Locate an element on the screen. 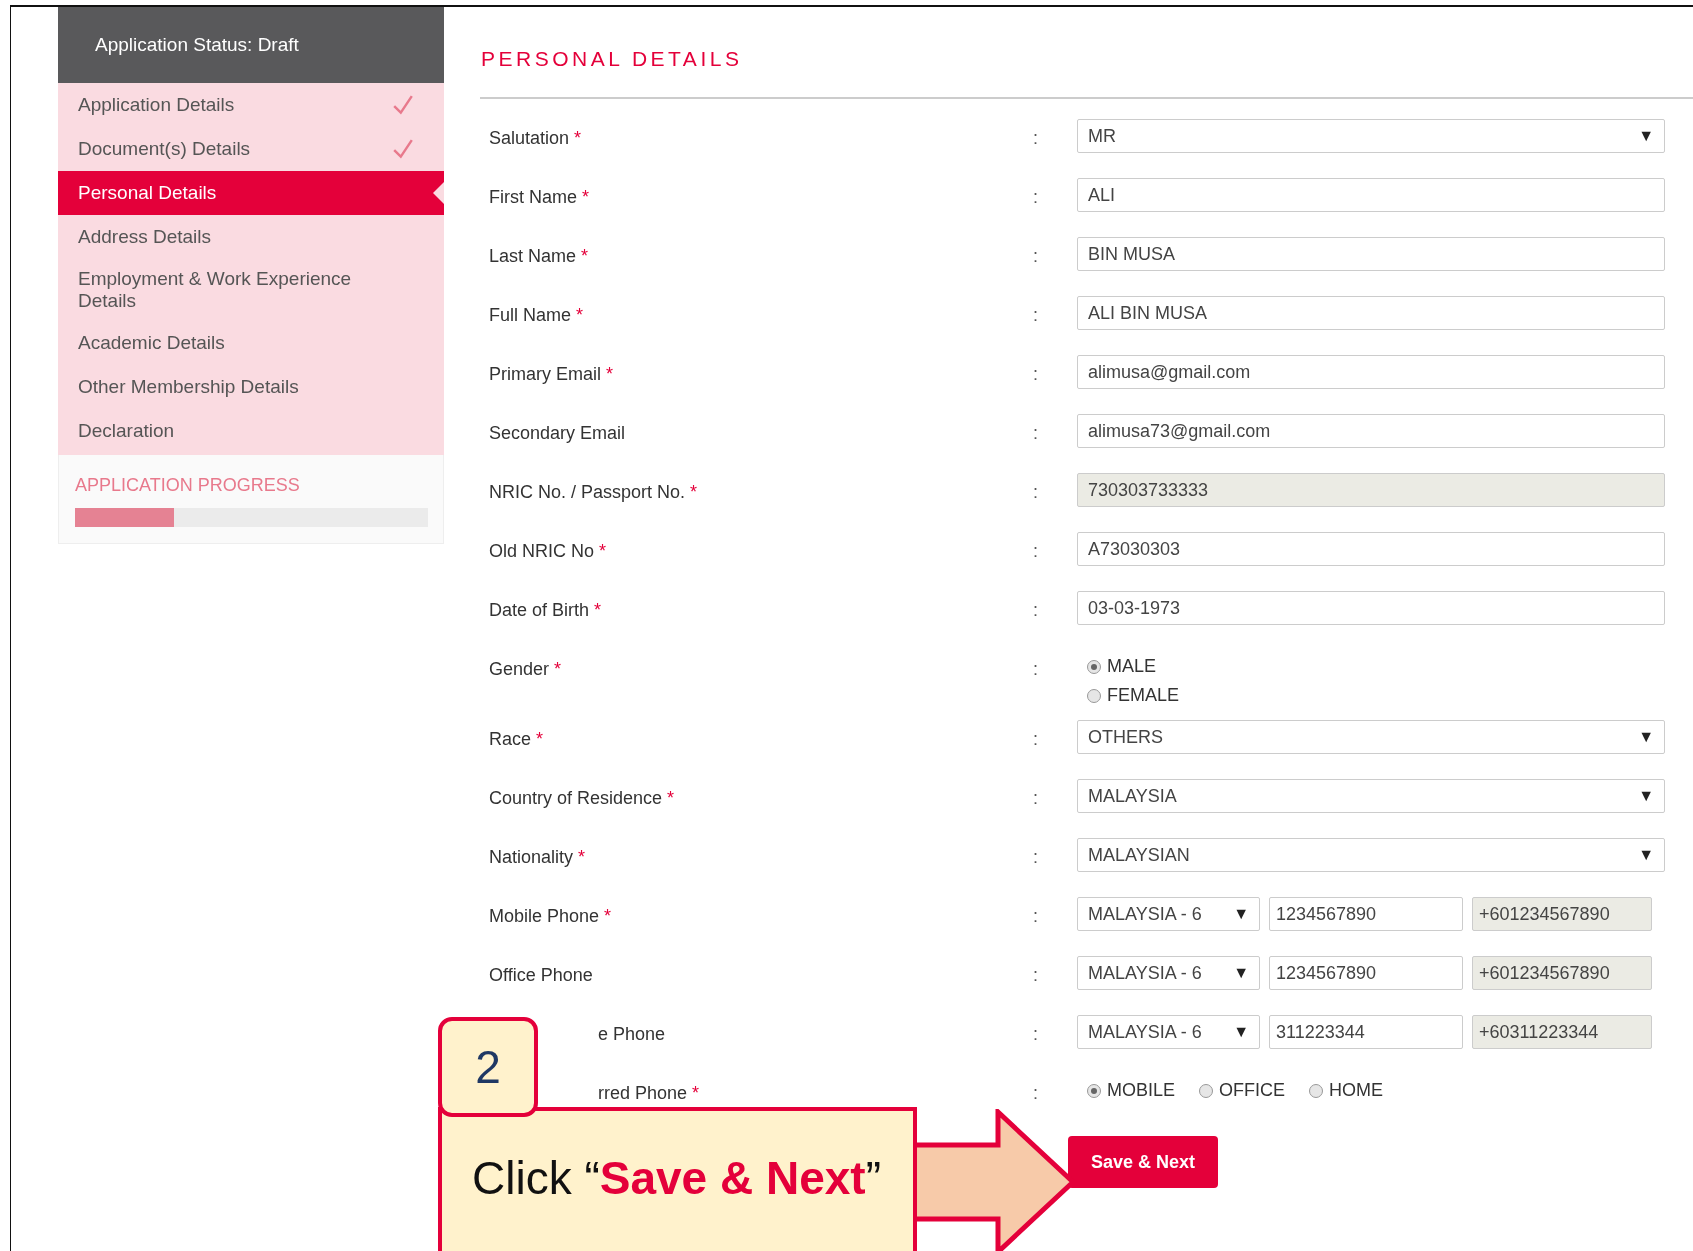 This screenshot has width=1693, height=1251. field-label: Nationality * is located at coordinates (537, 857).